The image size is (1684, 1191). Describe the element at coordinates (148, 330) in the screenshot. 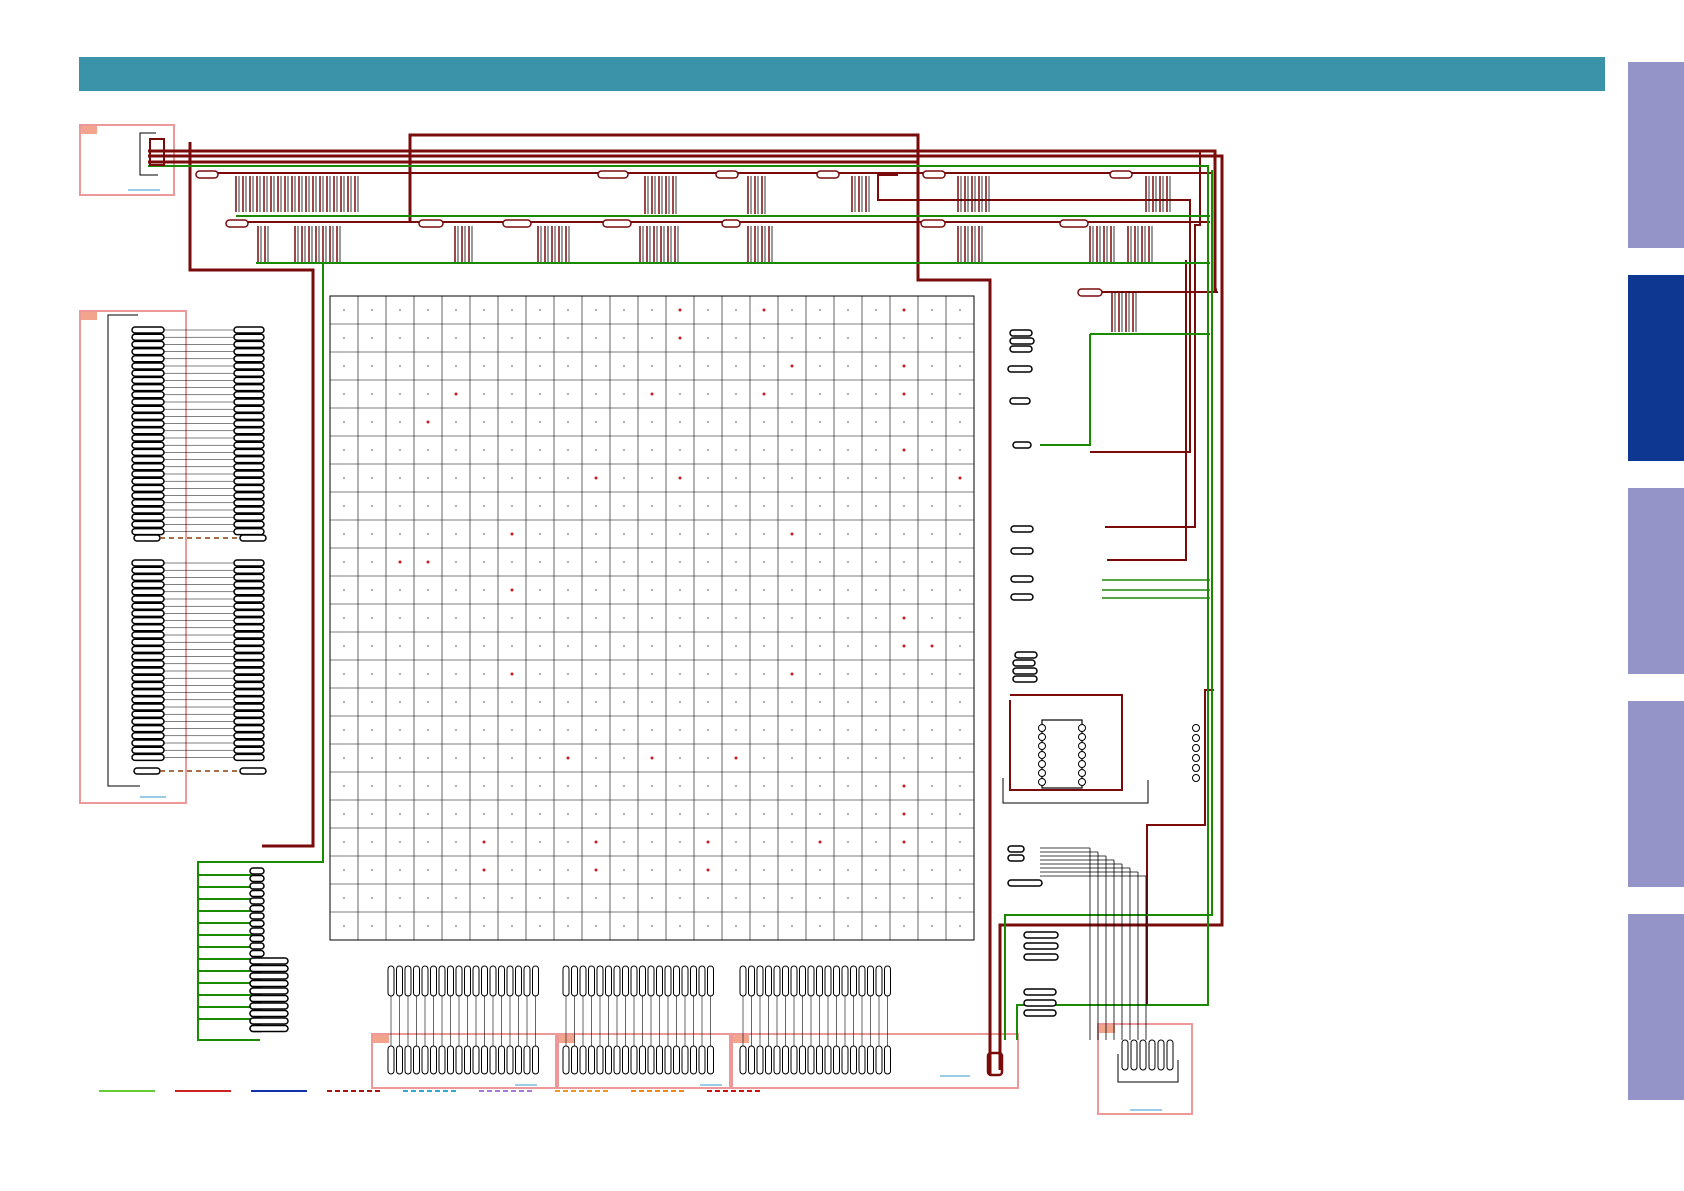

I see `pin-left-a` at that location.